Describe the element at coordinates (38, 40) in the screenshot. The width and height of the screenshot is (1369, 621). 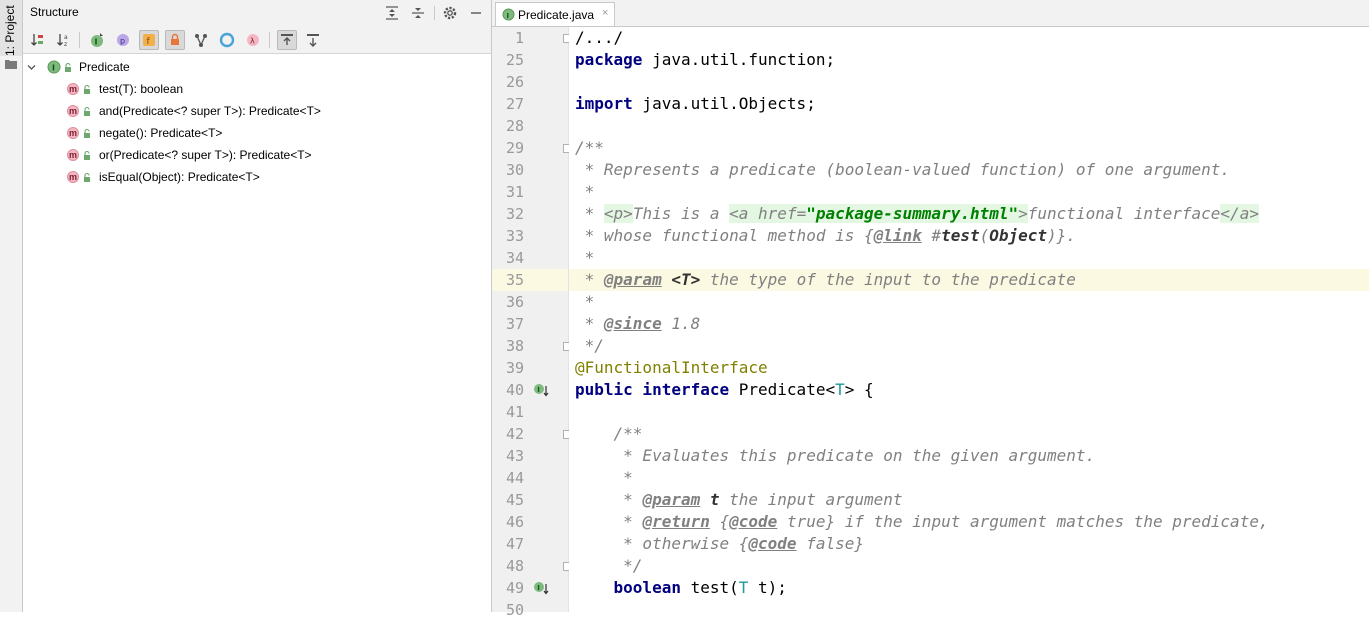
I see `sort-by-visibility-icon` at that location.